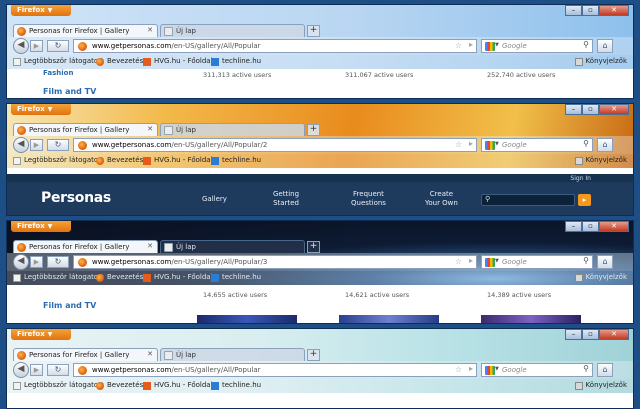  What do you see at coordinates (368, 199) in the screenshot?
I see `nav-frequent-questions: Frequent Questions` at bounding box center [368, 199].